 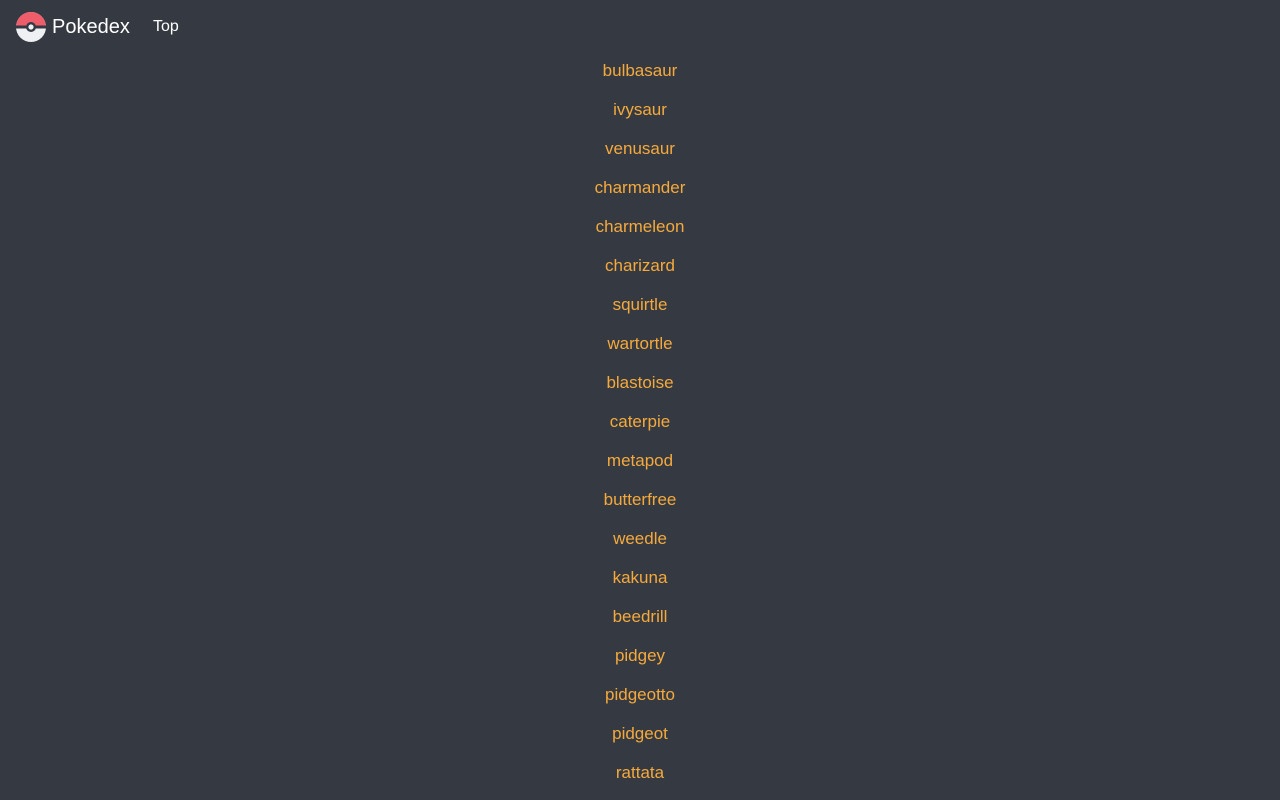 What do you see at coordinates (640, 27) in the screenshot?
I see `navbar: Pokedex Top` at bounding box center [640, 27].